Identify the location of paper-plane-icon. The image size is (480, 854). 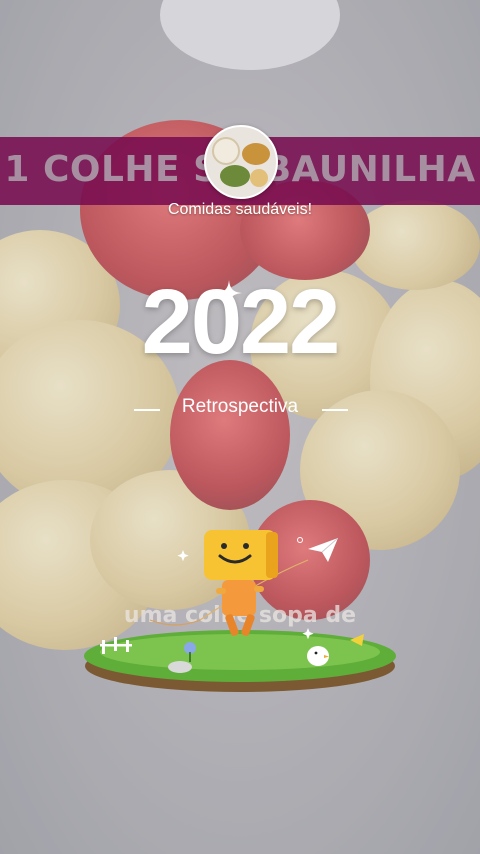
(323, 550).